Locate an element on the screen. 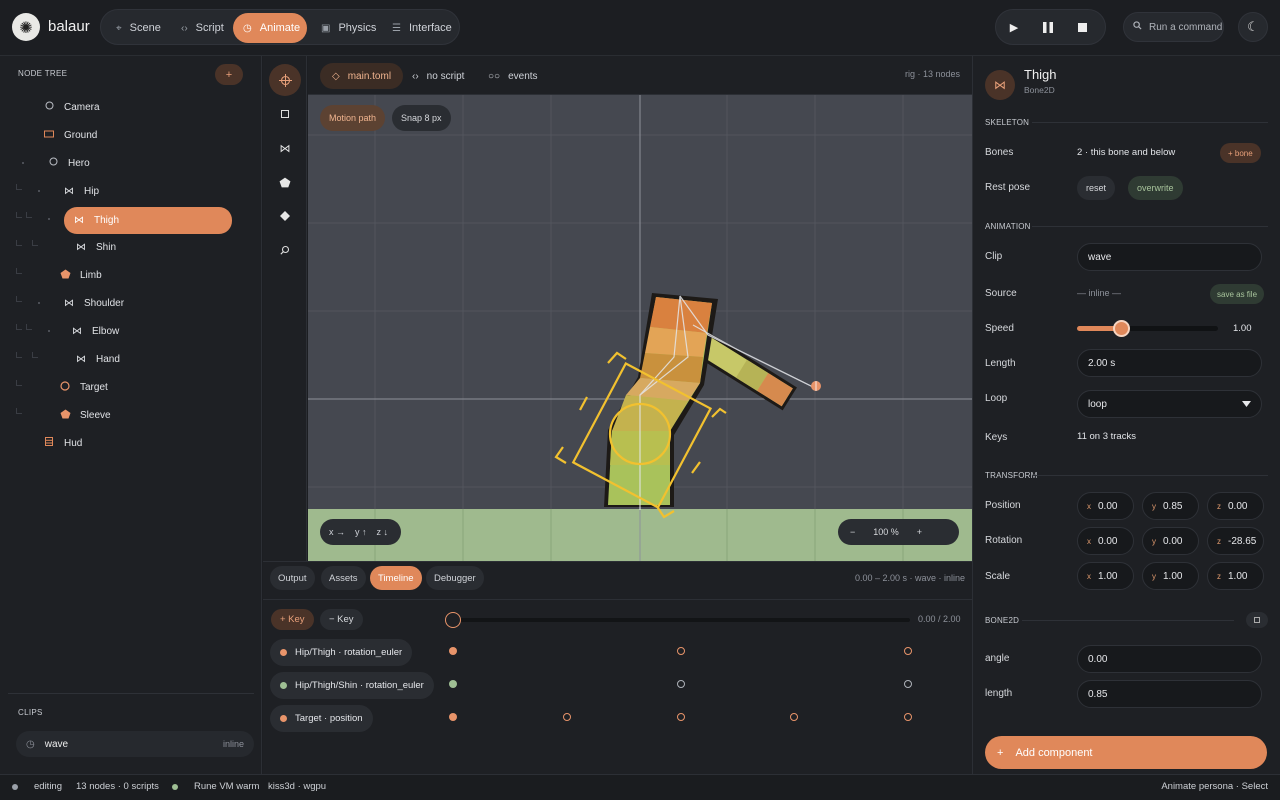 The width and height of the screenshot is (1280, 800). add-bone-button: + bone is located at coordinates (1240, 153).